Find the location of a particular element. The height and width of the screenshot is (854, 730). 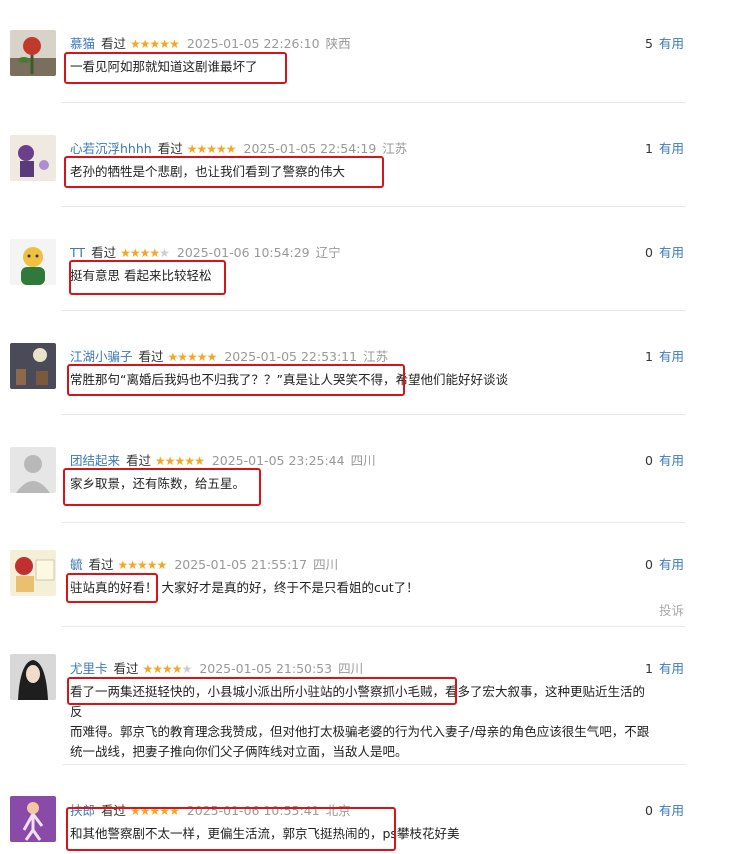

review-date: 2025-01-05 22:26:10 is located at coordinates (253, 43).